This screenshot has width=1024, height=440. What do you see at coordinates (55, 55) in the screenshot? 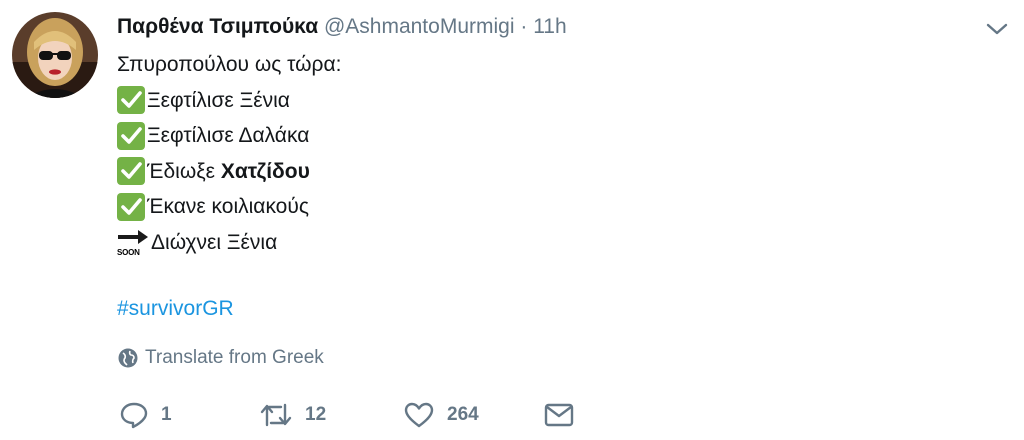
I see `avatar` at bounding box center [55, 55].